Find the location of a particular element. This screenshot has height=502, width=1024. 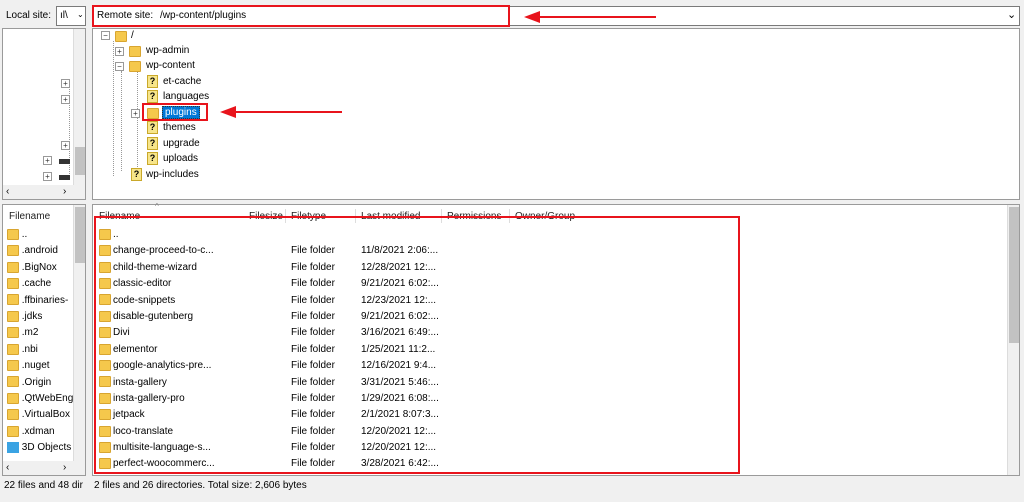

list-item-label: .QtWebEng is located at coordinates (47, 398).